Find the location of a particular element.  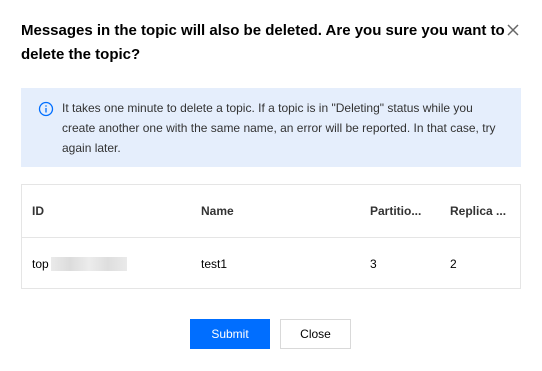

info-circle-icon is located at coordinates (46, 109).